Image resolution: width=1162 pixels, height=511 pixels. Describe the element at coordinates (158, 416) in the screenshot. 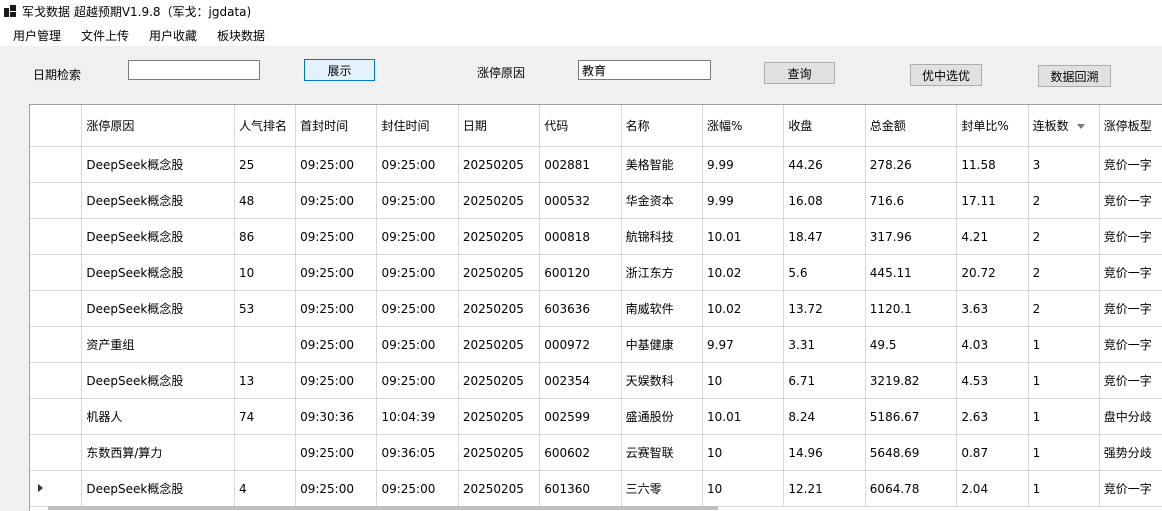

I see `table-cell: 机器人` at that location.